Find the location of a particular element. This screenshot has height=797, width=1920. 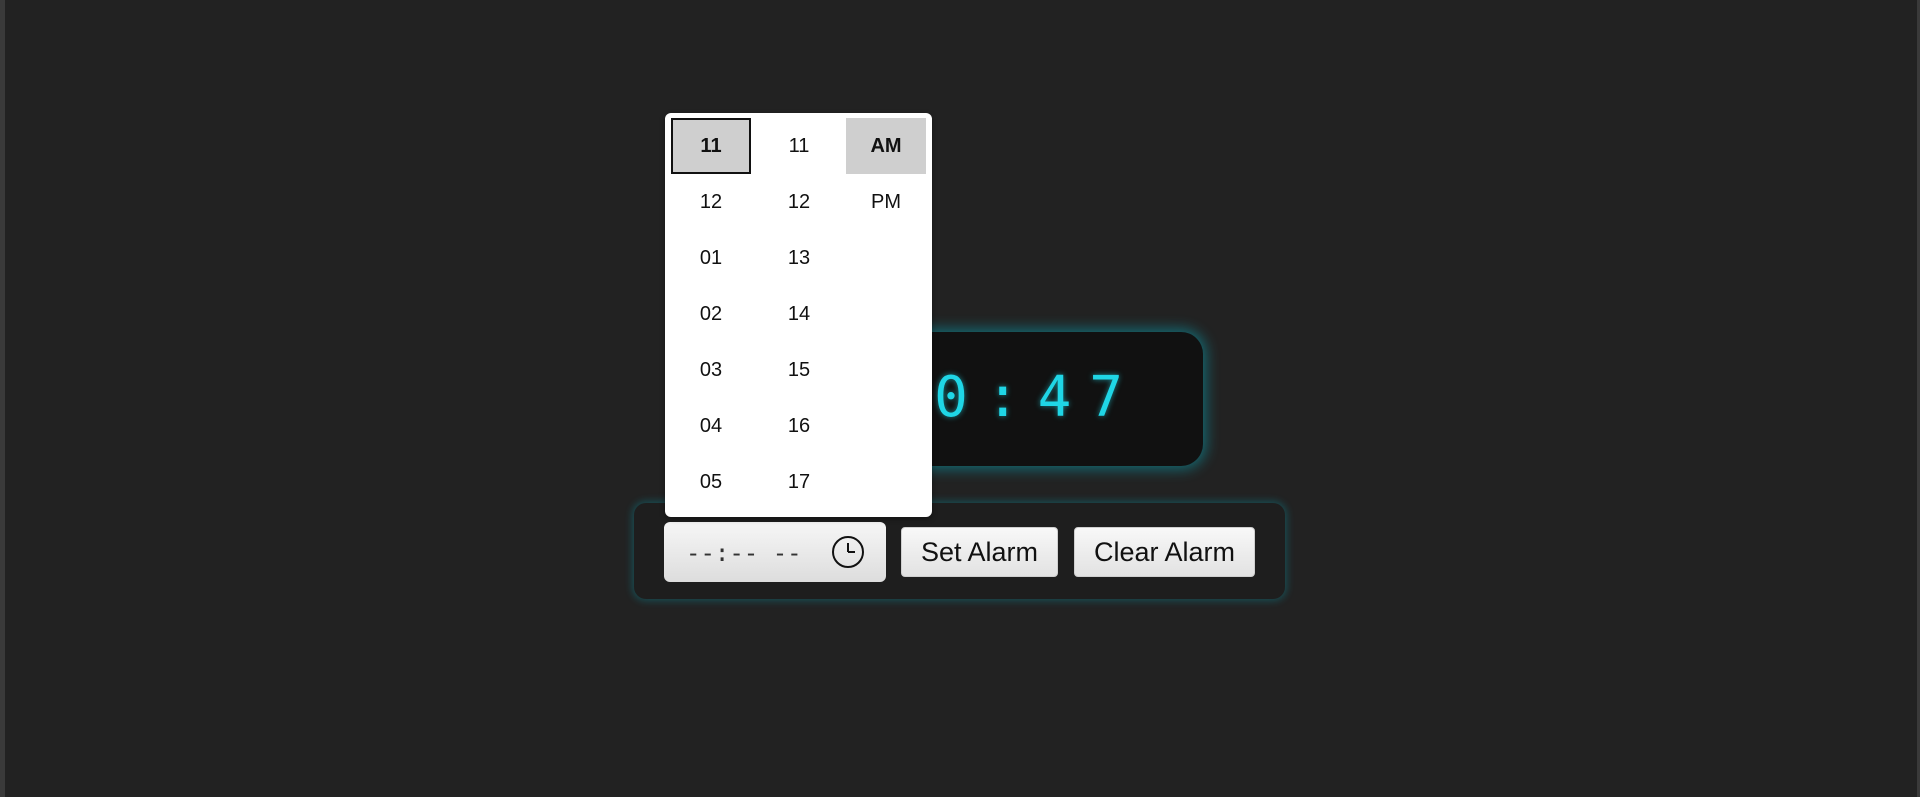

hour-option: 12 is located at coordinates (711, 202).